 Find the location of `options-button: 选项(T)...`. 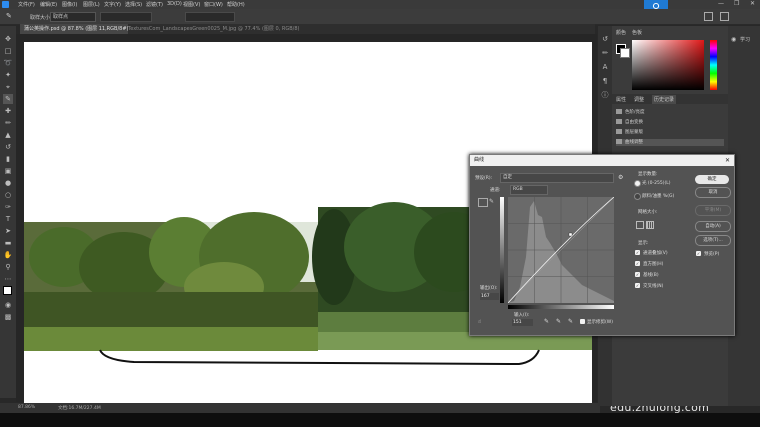

options-button: 选项(T)... is located at coordinates (713, 240).